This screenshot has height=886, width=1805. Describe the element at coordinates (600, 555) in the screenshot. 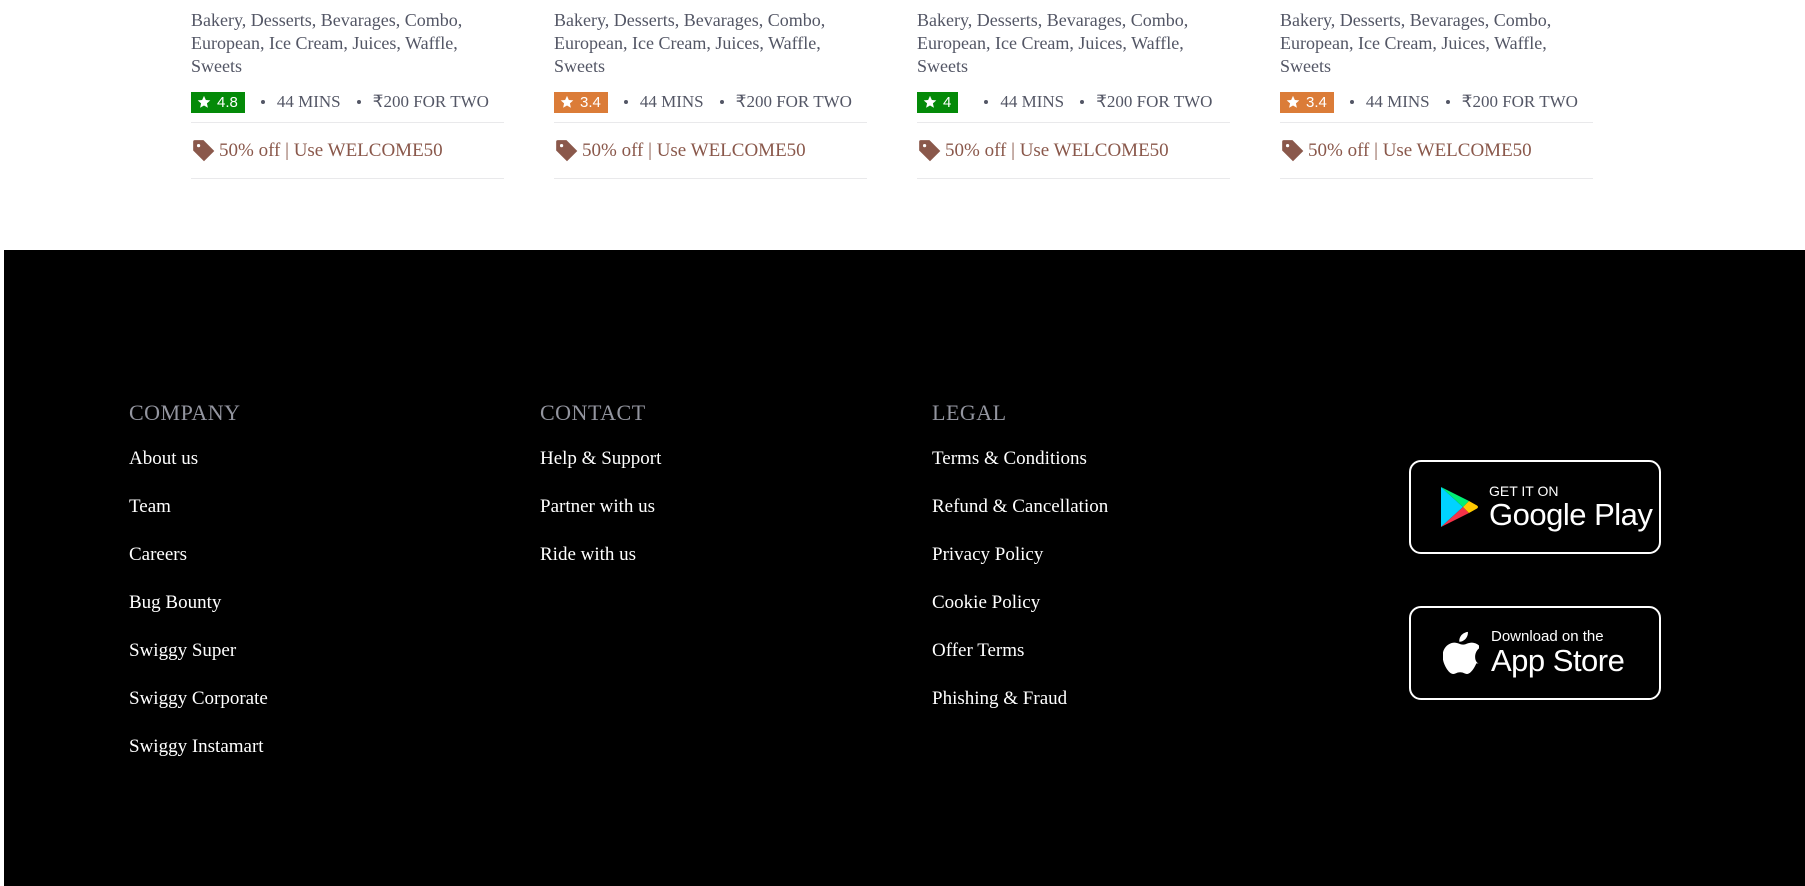

I see `footer-link-ride-with-us: Ride with us` at that location.